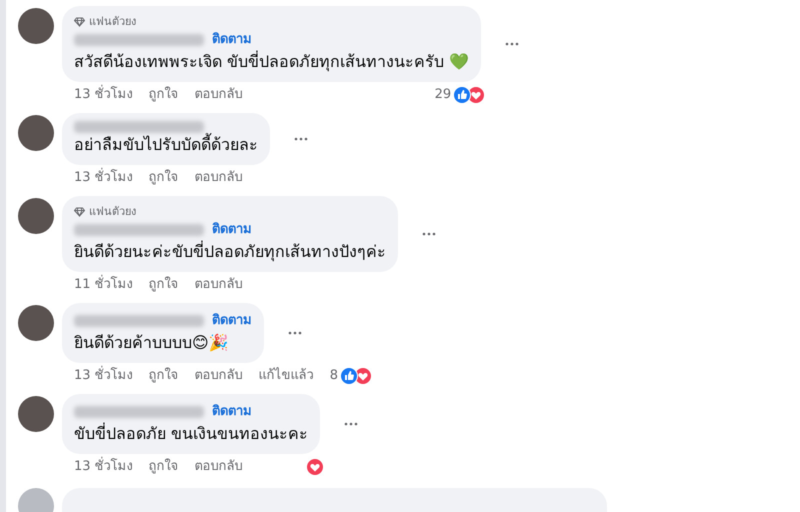 This screenshot has height=512, width=800. Describe the element at coordinates (152, 343) in the screenshot. I see `comment-text: ยินดีด้วยค้าบบบบ😊🎉` at that location.